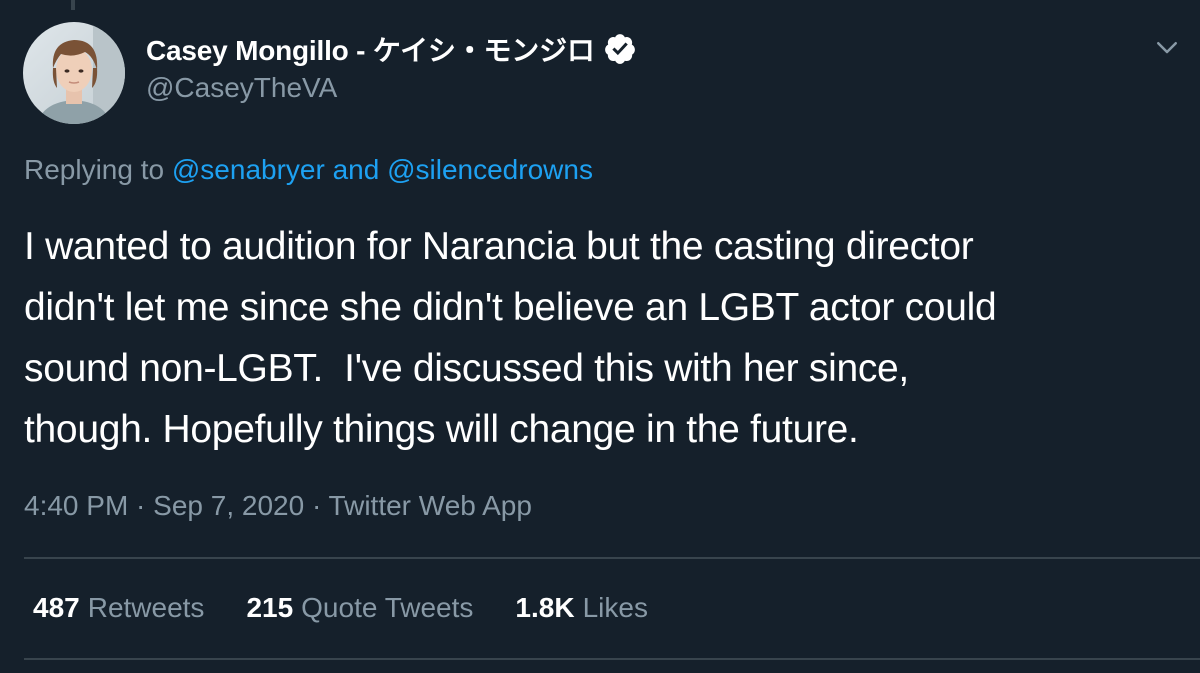 Image resolution: width=1200 pixels, height=673 pixels. Describe the element at coordinates (98, 169) in the screenshot. I see `replying-prefix: Replying to` at that location.